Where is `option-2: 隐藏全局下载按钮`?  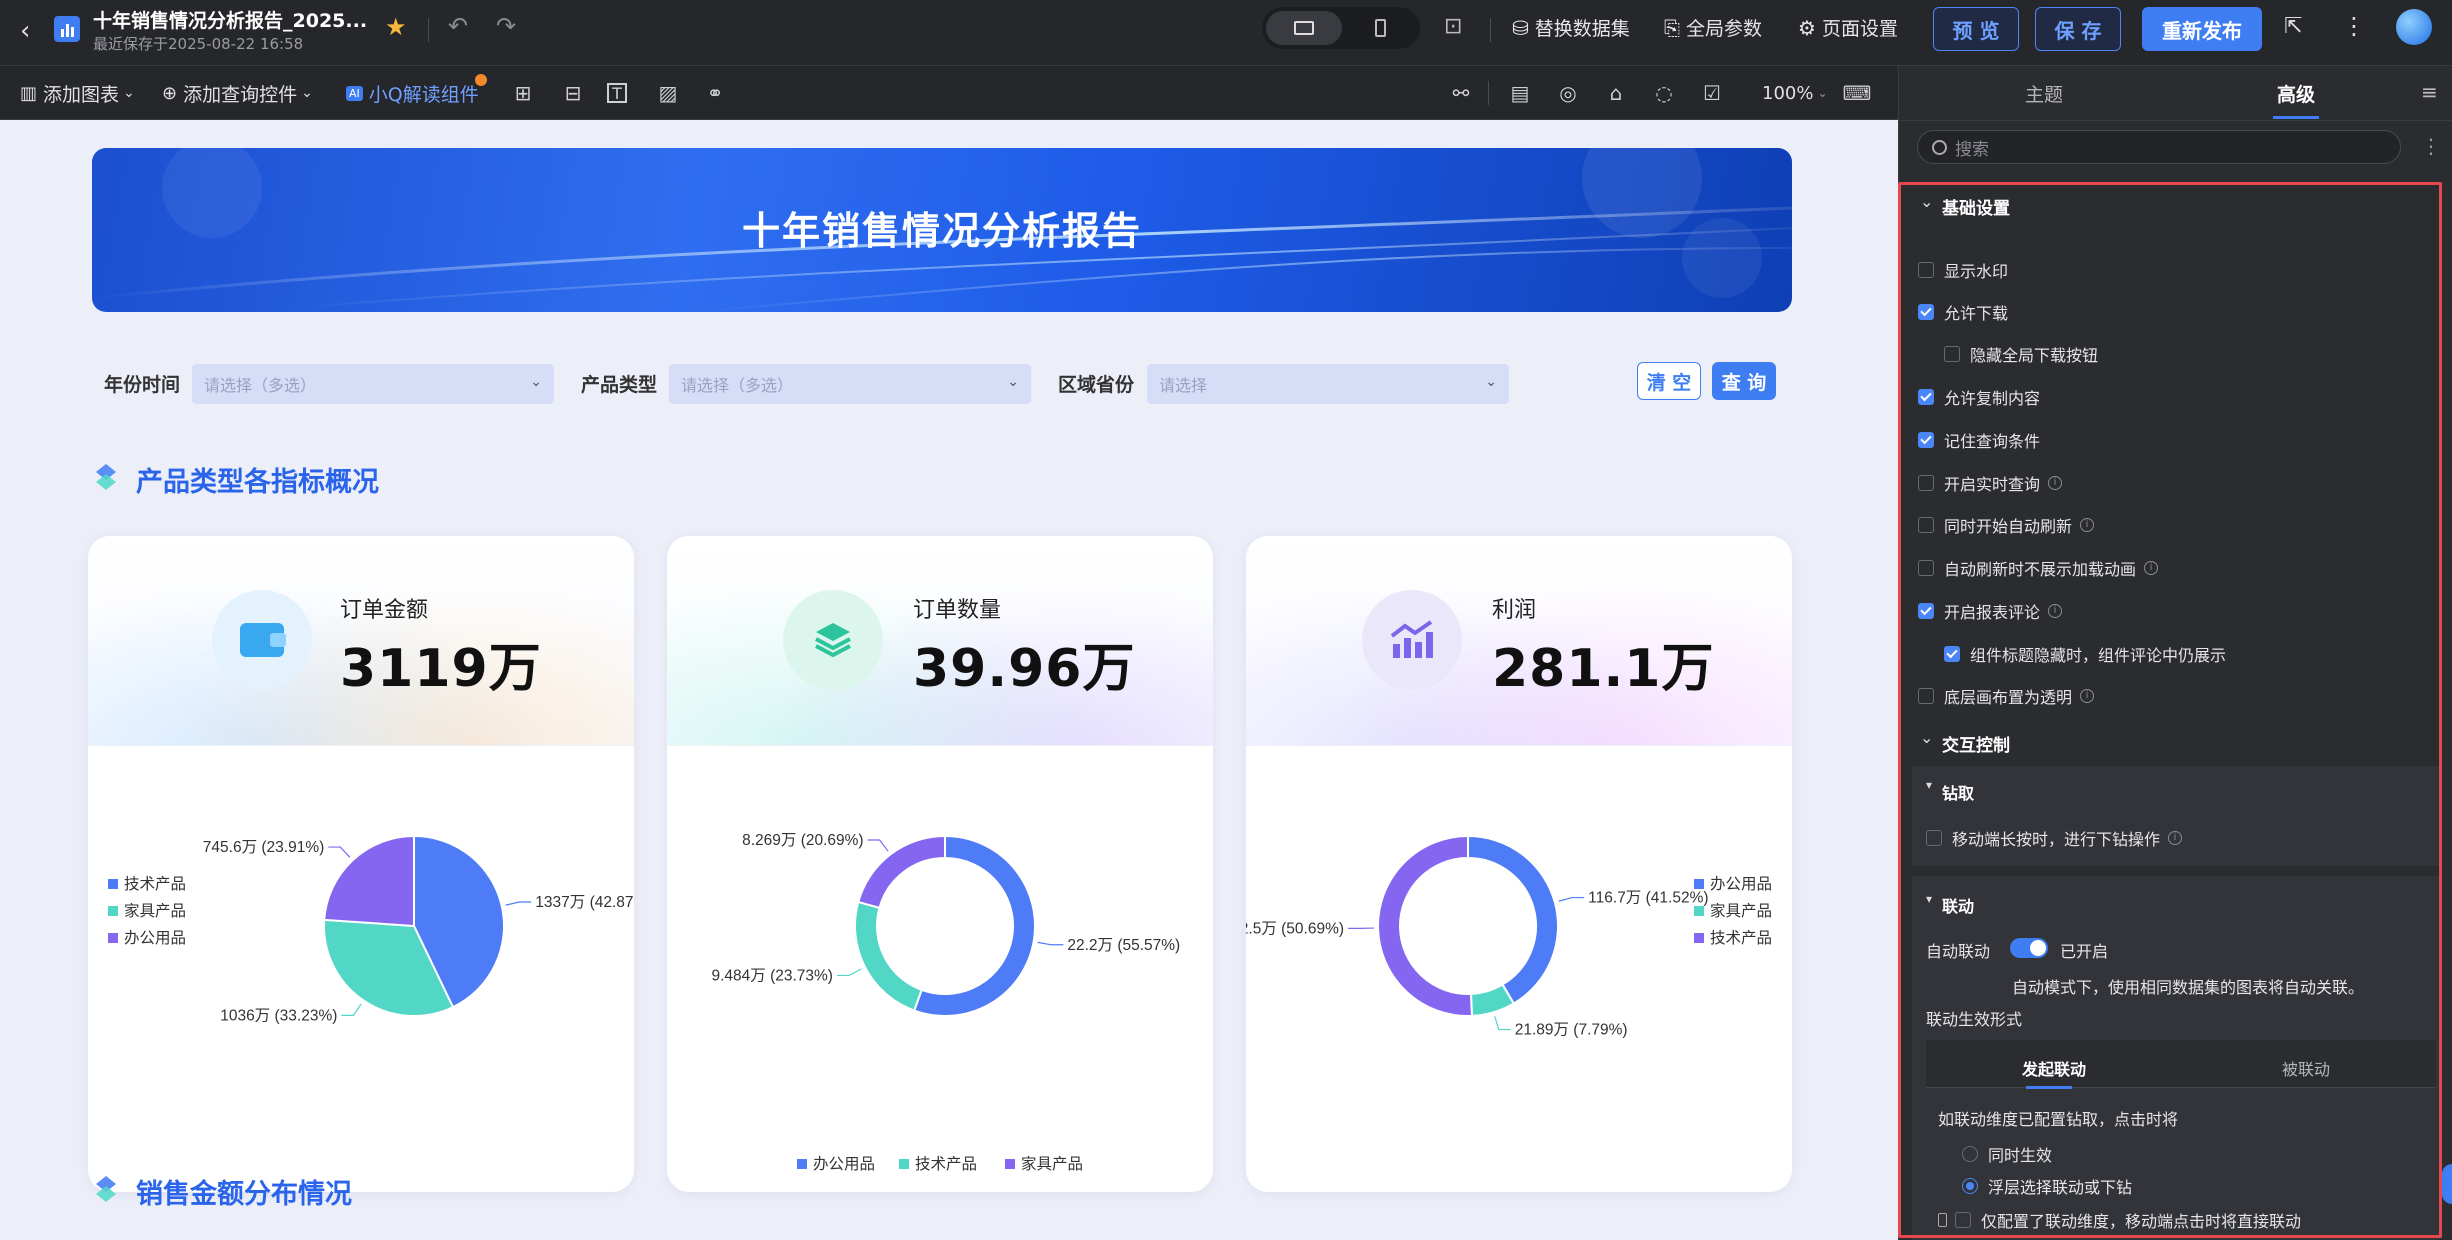
option-2: 隐藏全局下载按钮 is located at coordinates (2021, 354).